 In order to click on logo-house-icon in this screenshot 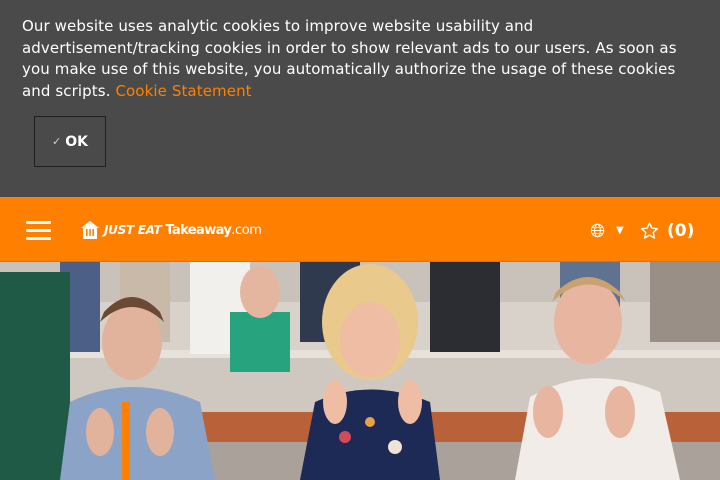, I will do `click(90, 230)`.